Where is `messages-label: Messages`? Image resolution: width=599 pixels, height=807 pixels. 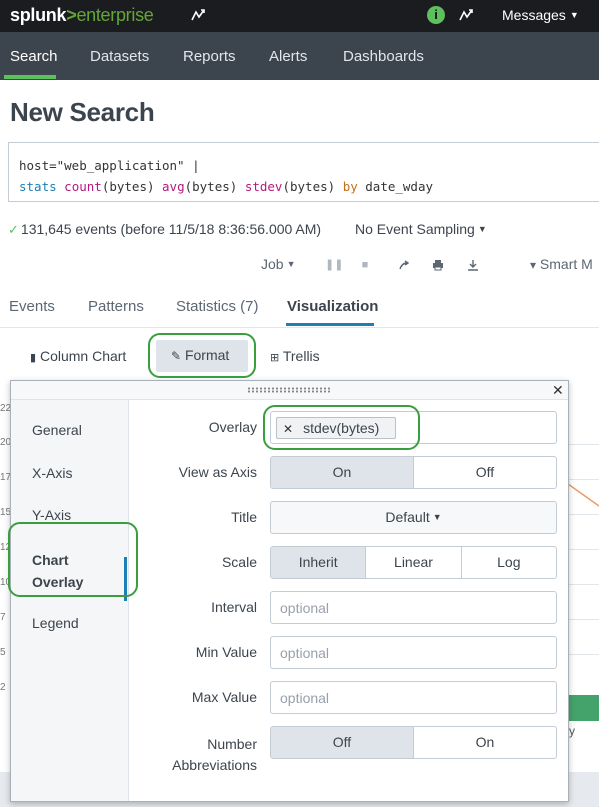 messages-label: Messages is located at coordinates (534, 15).